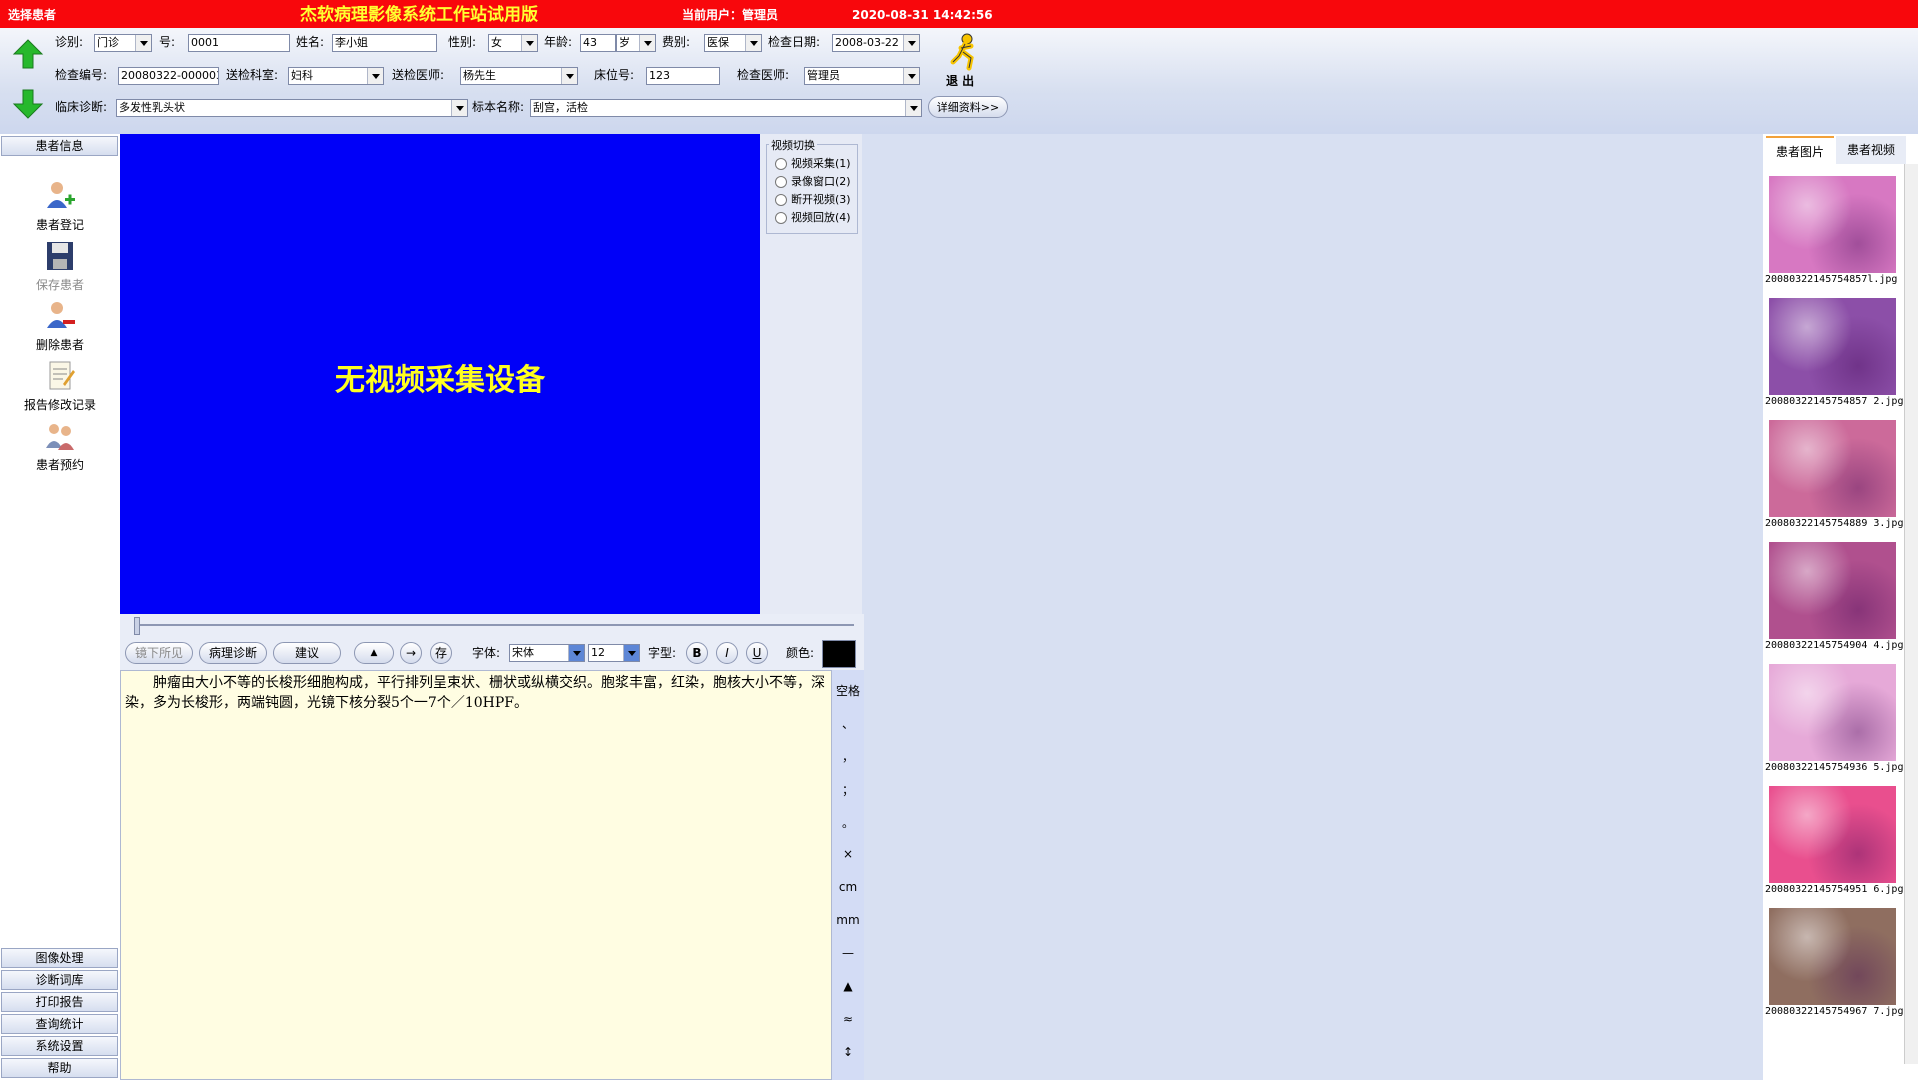  What do you see at coordinates (59, 345) in the screenshot?
I see `tool-label: 删除患者` at bounding box center [59, 345].